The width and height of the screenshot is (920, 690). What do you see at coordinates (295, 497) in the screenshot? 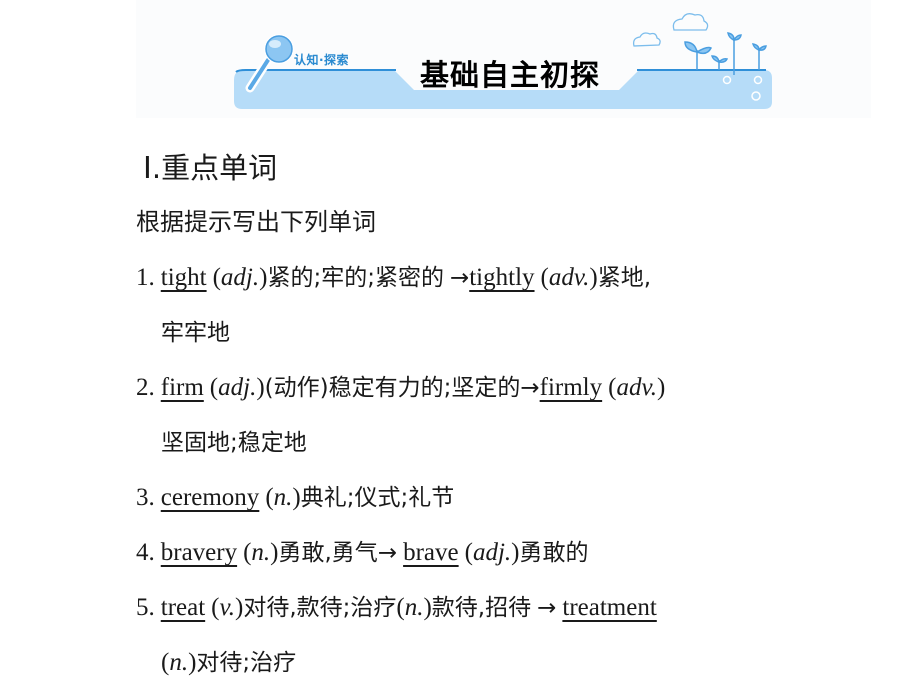
I see `vocab-item-3: 3. ceremony (n.)典礼;仪式;礼节` at bounding box center [295, 497].